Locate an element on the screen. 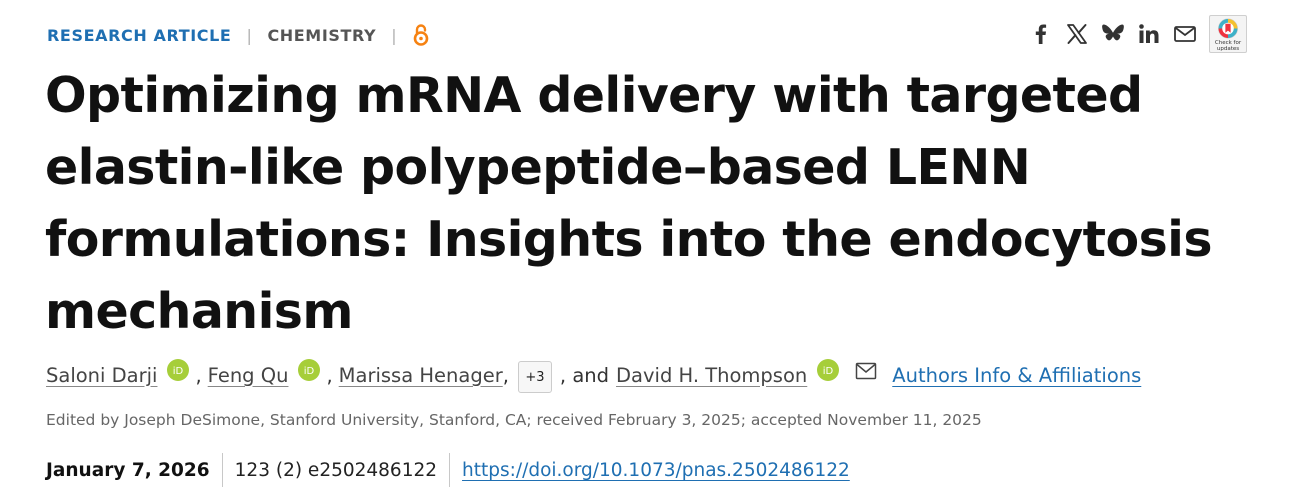 The image size is (1299, 492). open-access-icon is located at coordinates (421, 35).